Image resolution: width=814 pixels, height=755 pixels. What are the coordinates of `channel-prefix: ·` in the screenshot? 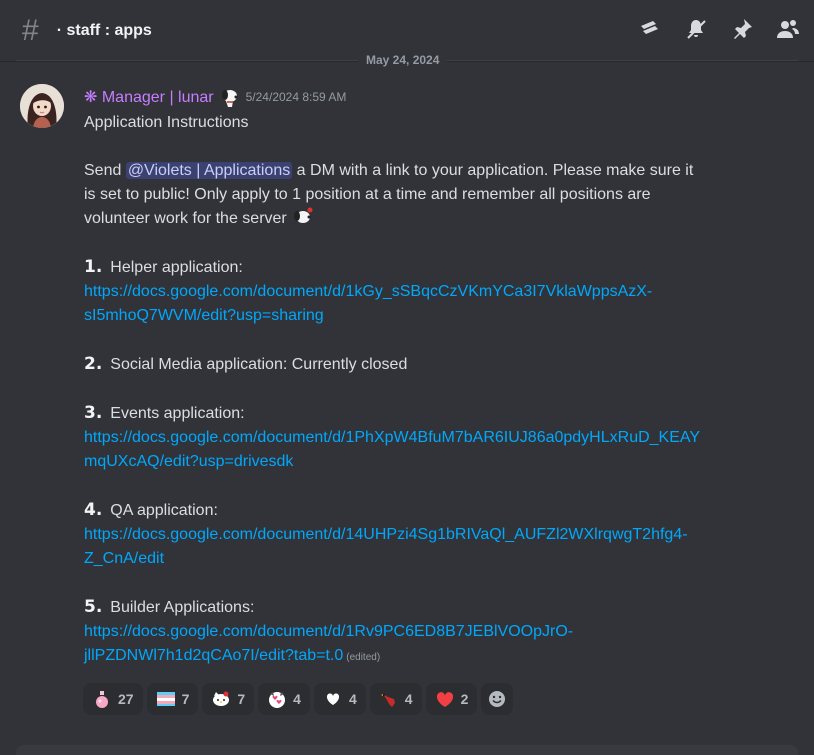 It's located at (59, 30).